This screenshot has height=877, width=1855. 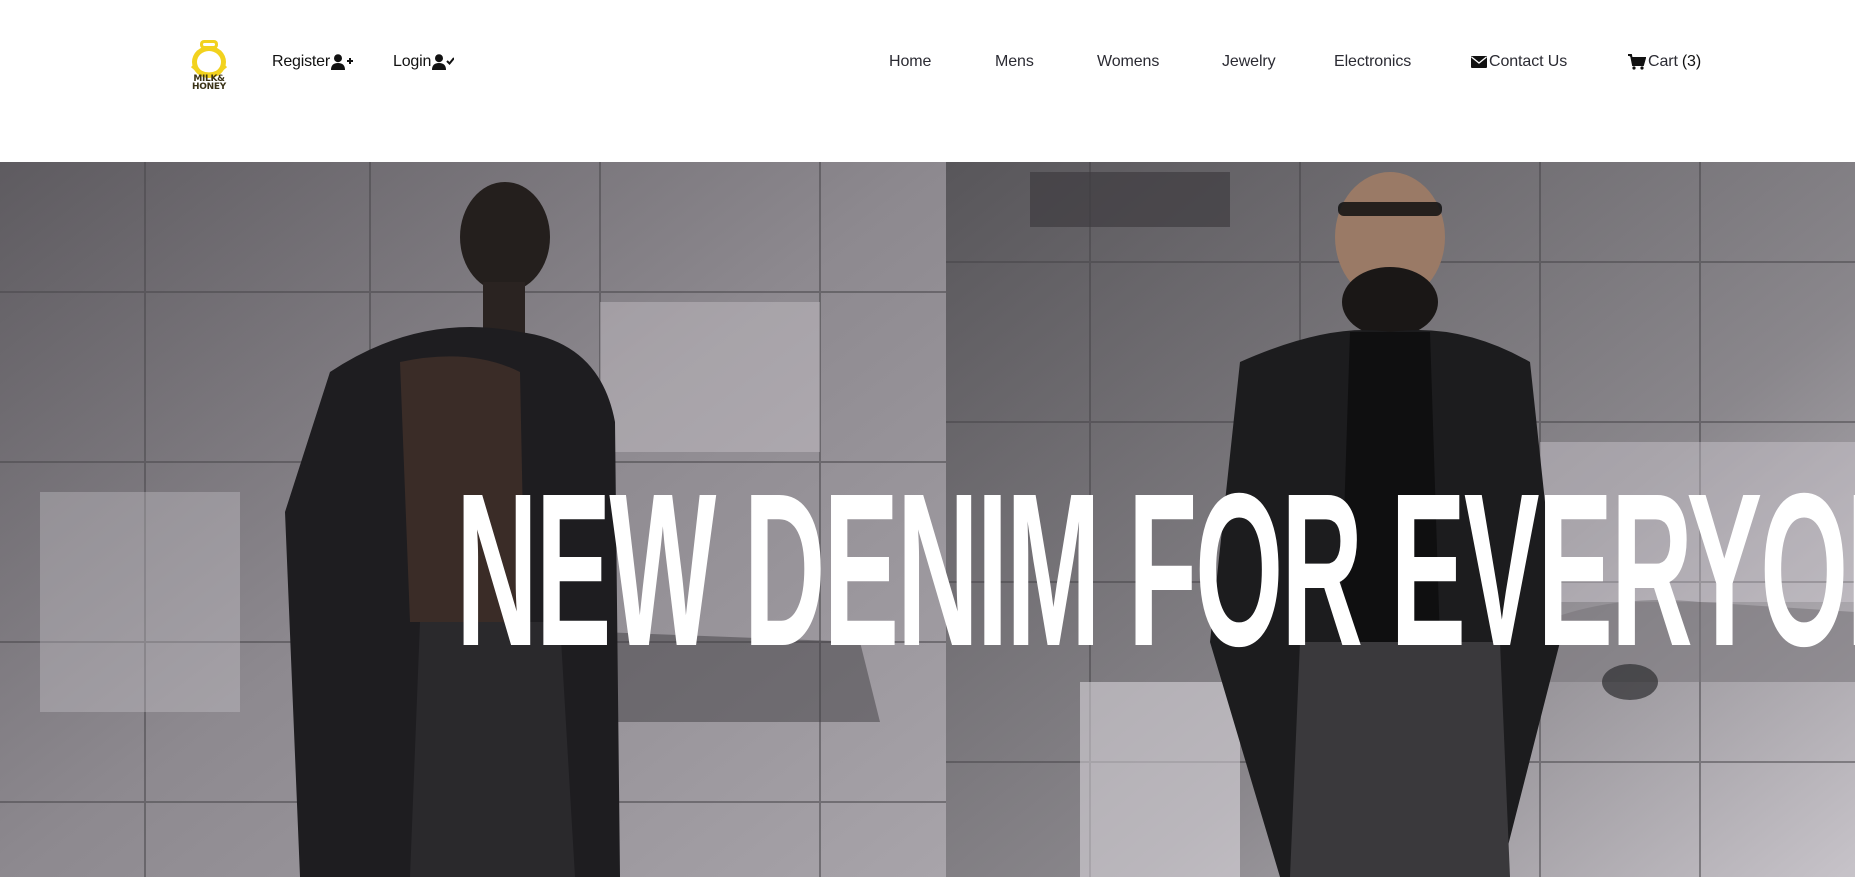 I want to click on shopping-cart-icon, so click(x=1637, y=62).